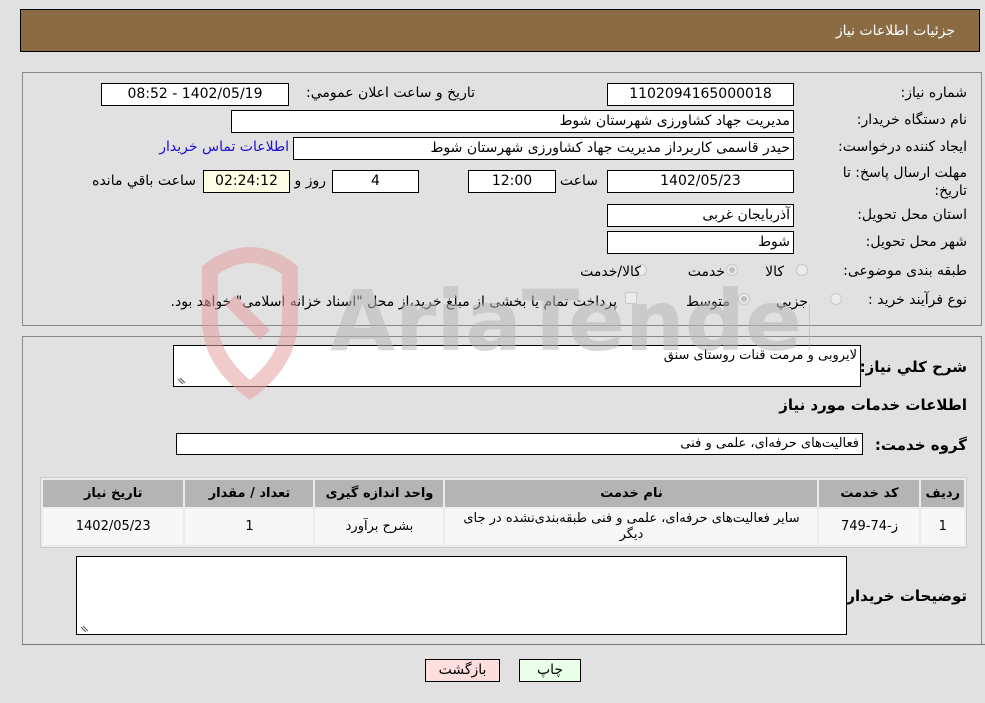  I want to click on services-info-title: اطلاعات خدمات مورد نياز, so click(873, 405).